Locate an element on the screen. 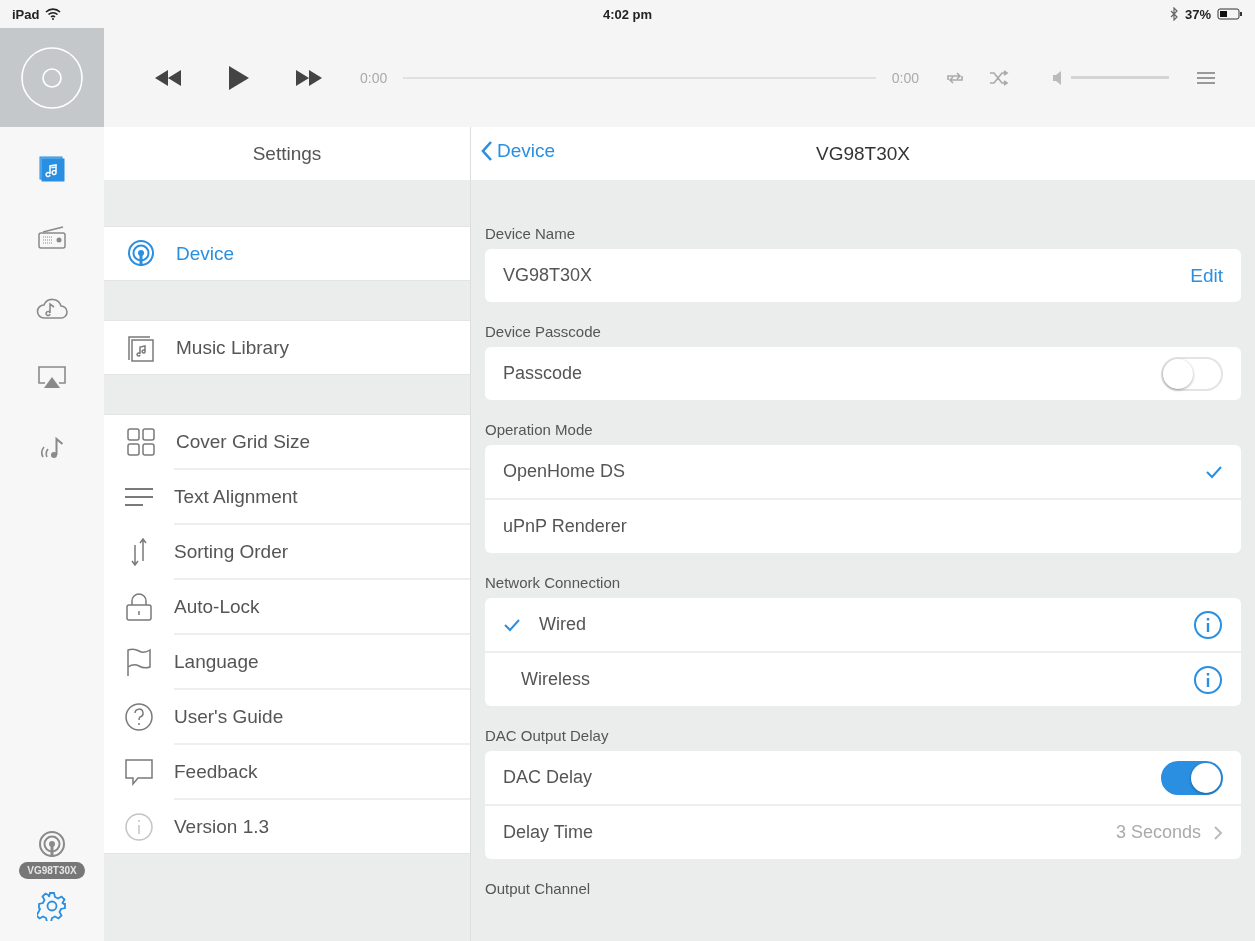 Image resolution: width=1255 pixels, height=941 pixels. battery-icon is located at coordinates (1230, 14).